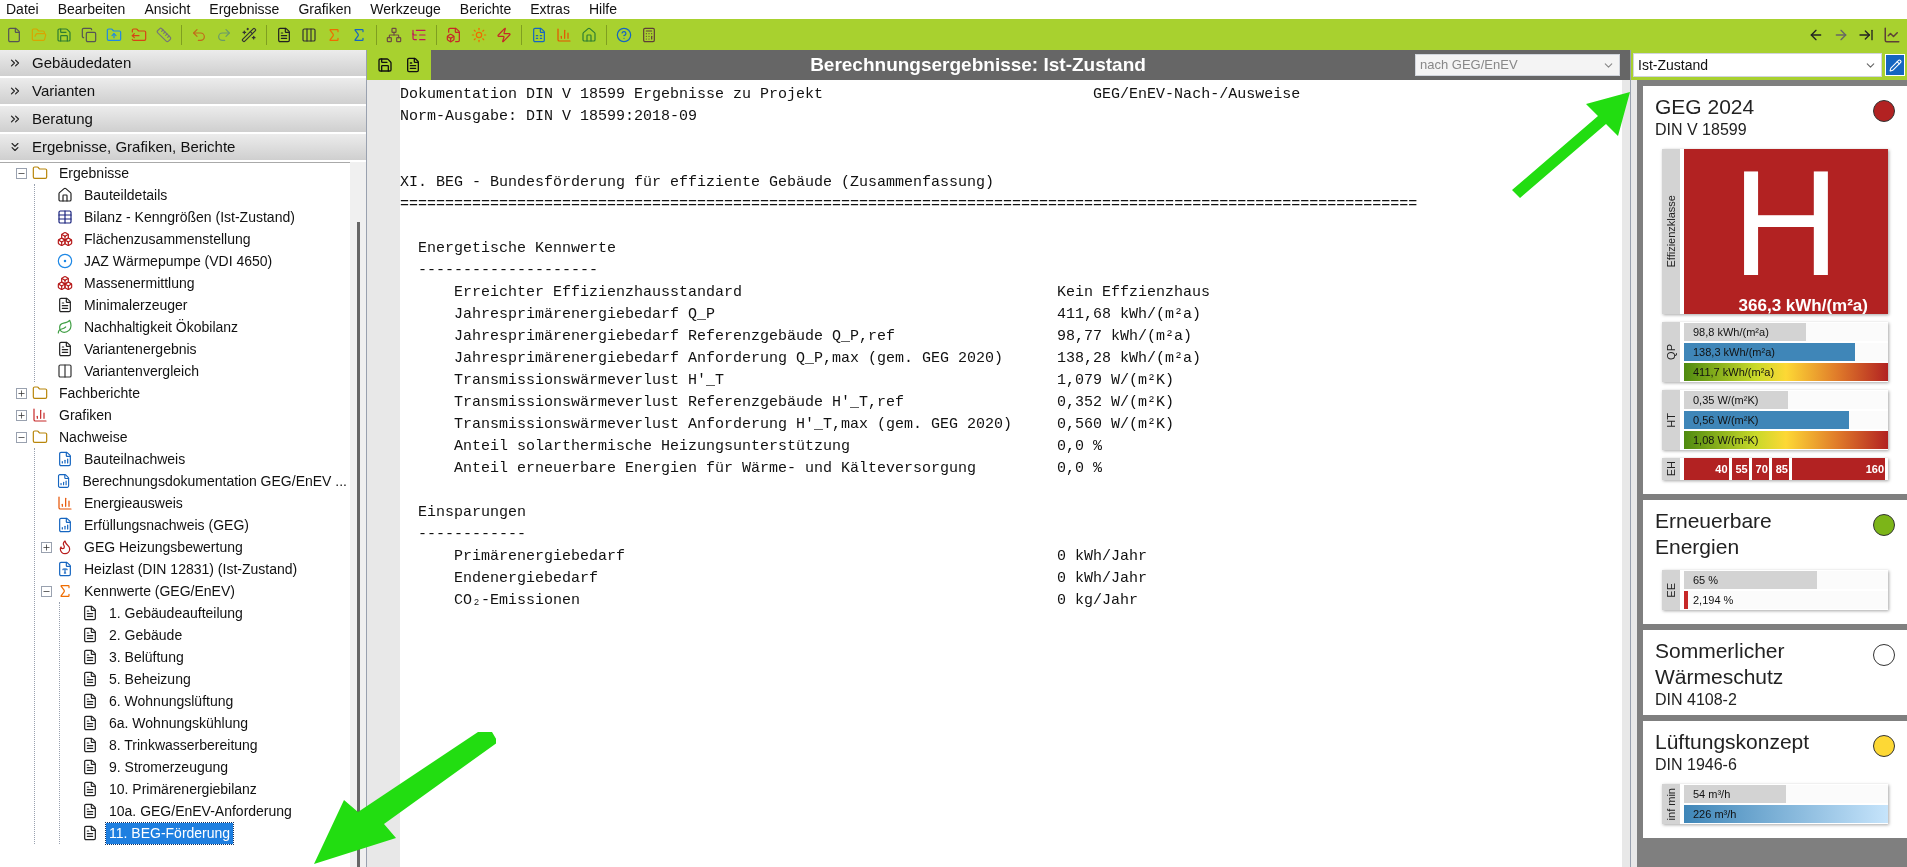 The width and height of the screenshot is (1907, 867). What do you see at coordinates (675, 337) in the screenshot?
I see `row-label: Jahresprimärenergiebedarf Referenzgebäude Q_P,ref` at bounding box center [675, 337].